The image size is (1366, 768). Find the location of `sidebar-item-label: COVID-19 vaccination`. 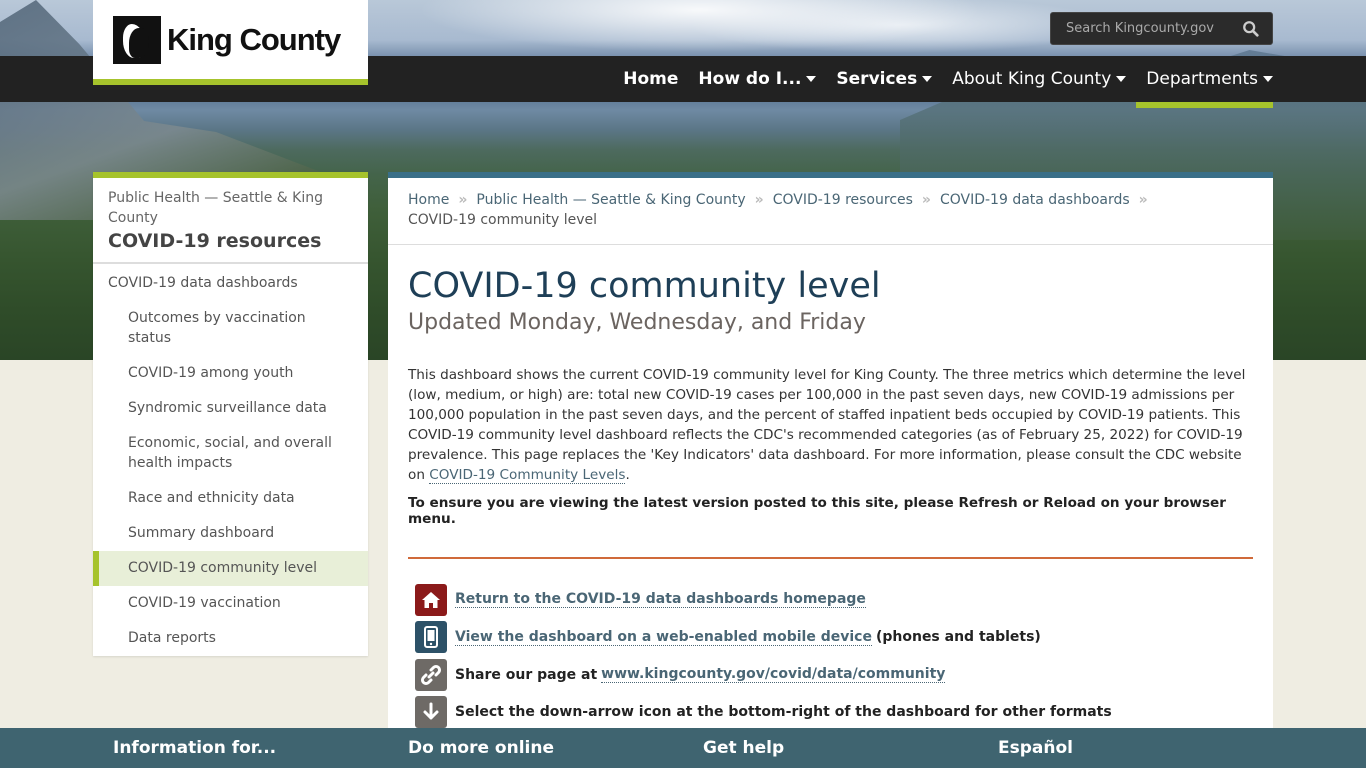

sidebar-item-label: COVID-19 vaccination is located at coordinates (230, 603).